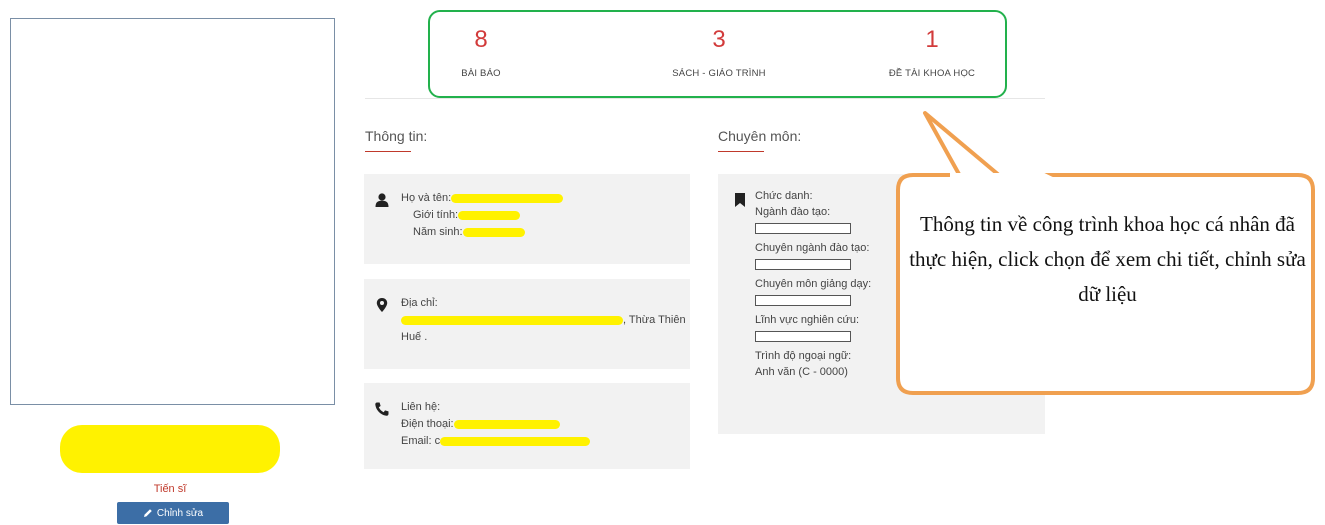 The image size is (1325, 525). I want to click on contact-label: Liên hệ:, so click(421, 407).